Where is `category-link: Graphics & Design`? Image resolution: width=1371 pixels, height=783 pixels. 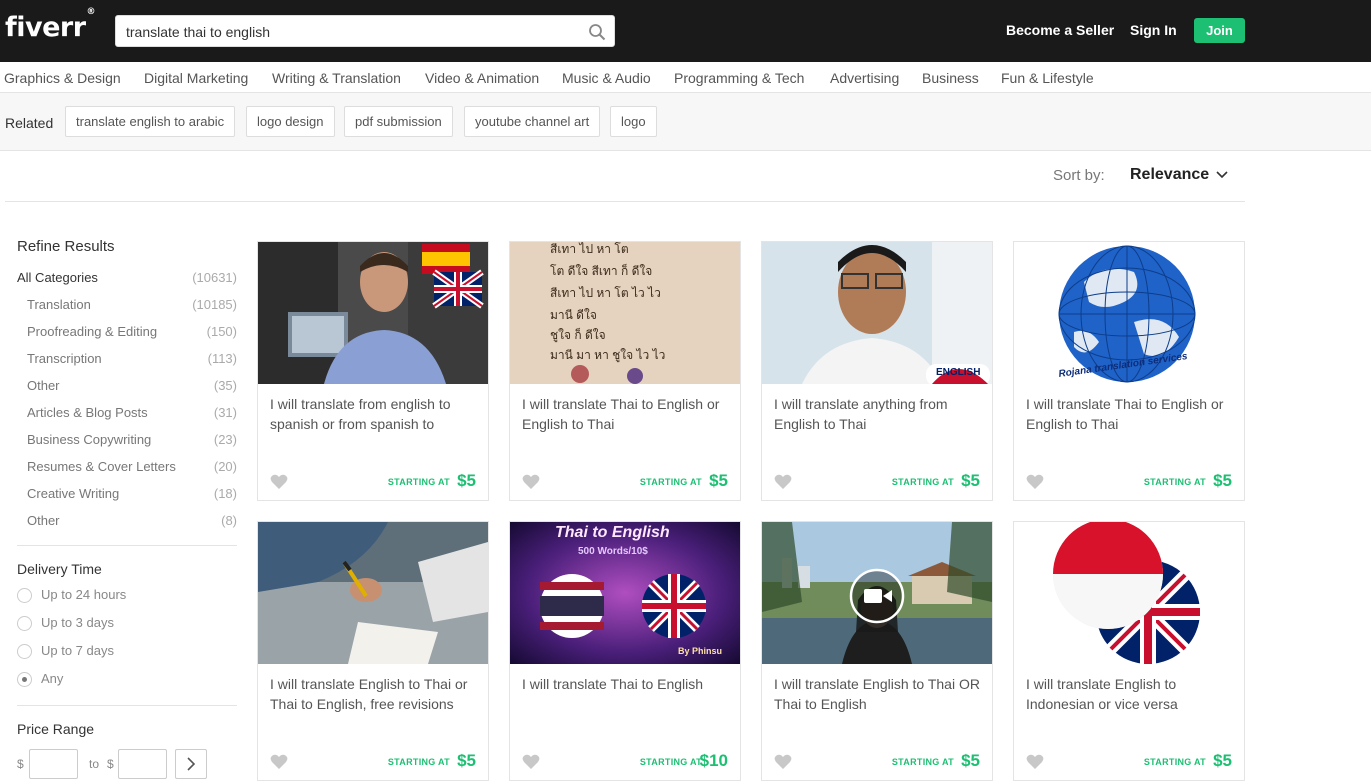
category-link: Graphics & Design is located at coordinates (62, 78).